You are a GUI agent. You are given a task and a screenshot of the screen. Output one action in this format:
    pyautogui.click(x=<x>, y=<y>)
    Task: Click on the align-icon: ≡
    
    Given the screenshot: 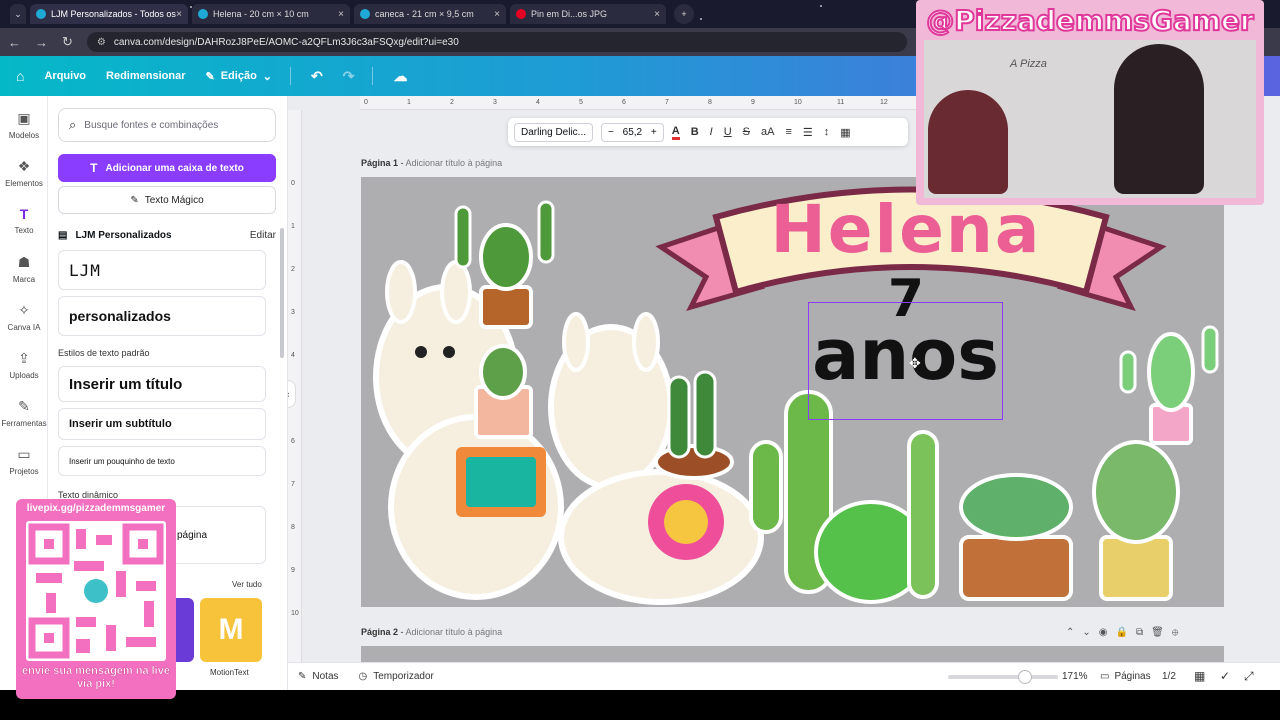 What is the action you would take?
    pyautogui.click(x=788, y=132)
    